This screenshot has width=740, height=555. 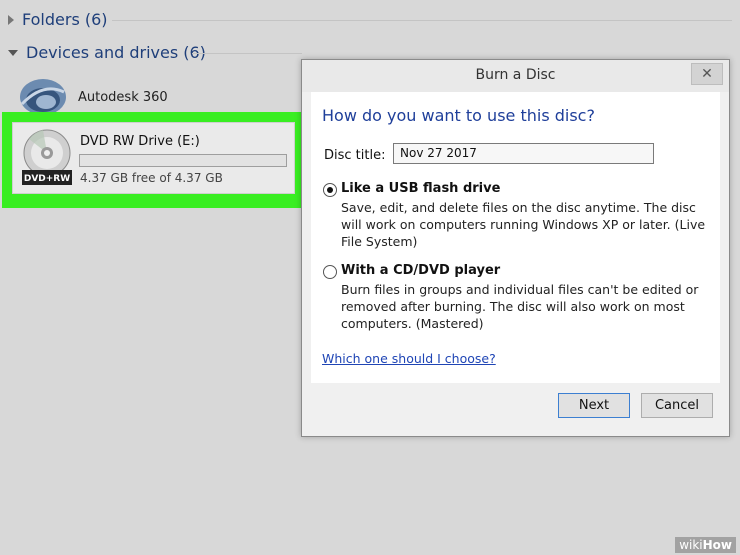 I want to click on expand-arrow-icon, so click(x=11, y=19).